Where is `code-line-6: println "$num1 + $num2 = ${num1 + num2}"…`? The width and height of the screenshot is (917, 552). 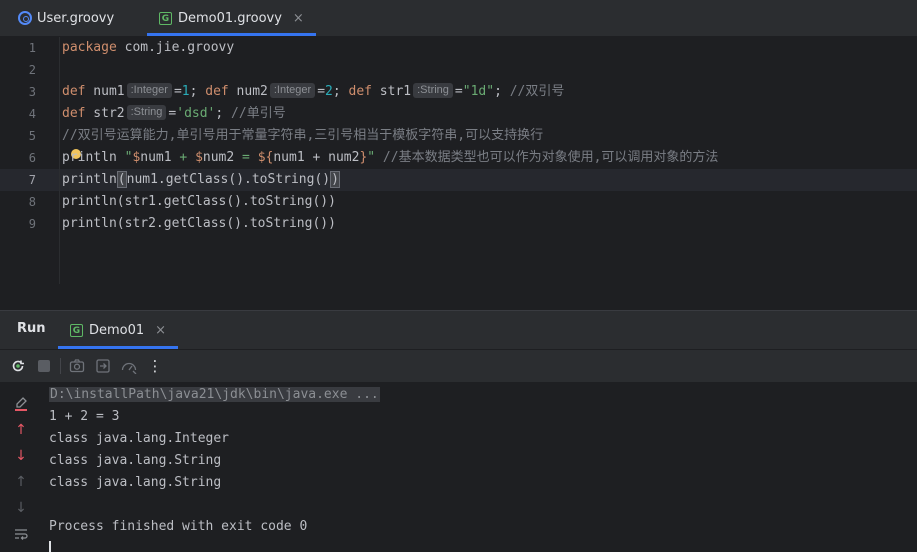 code-line-6: println "$num1 + $num2 = ${num1 + num2}"… is located at coordinates (390, 158).